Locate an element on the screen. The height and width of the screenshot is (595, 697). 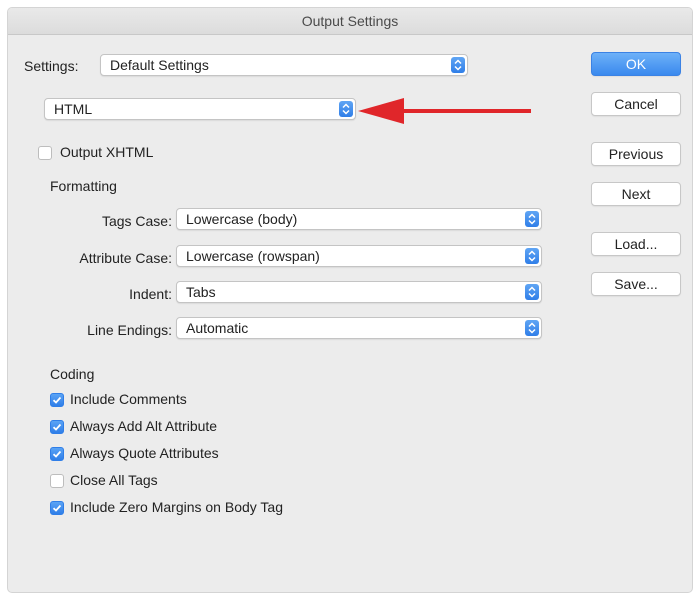
indent-select: Tabs is located at coordinates (359, 292).